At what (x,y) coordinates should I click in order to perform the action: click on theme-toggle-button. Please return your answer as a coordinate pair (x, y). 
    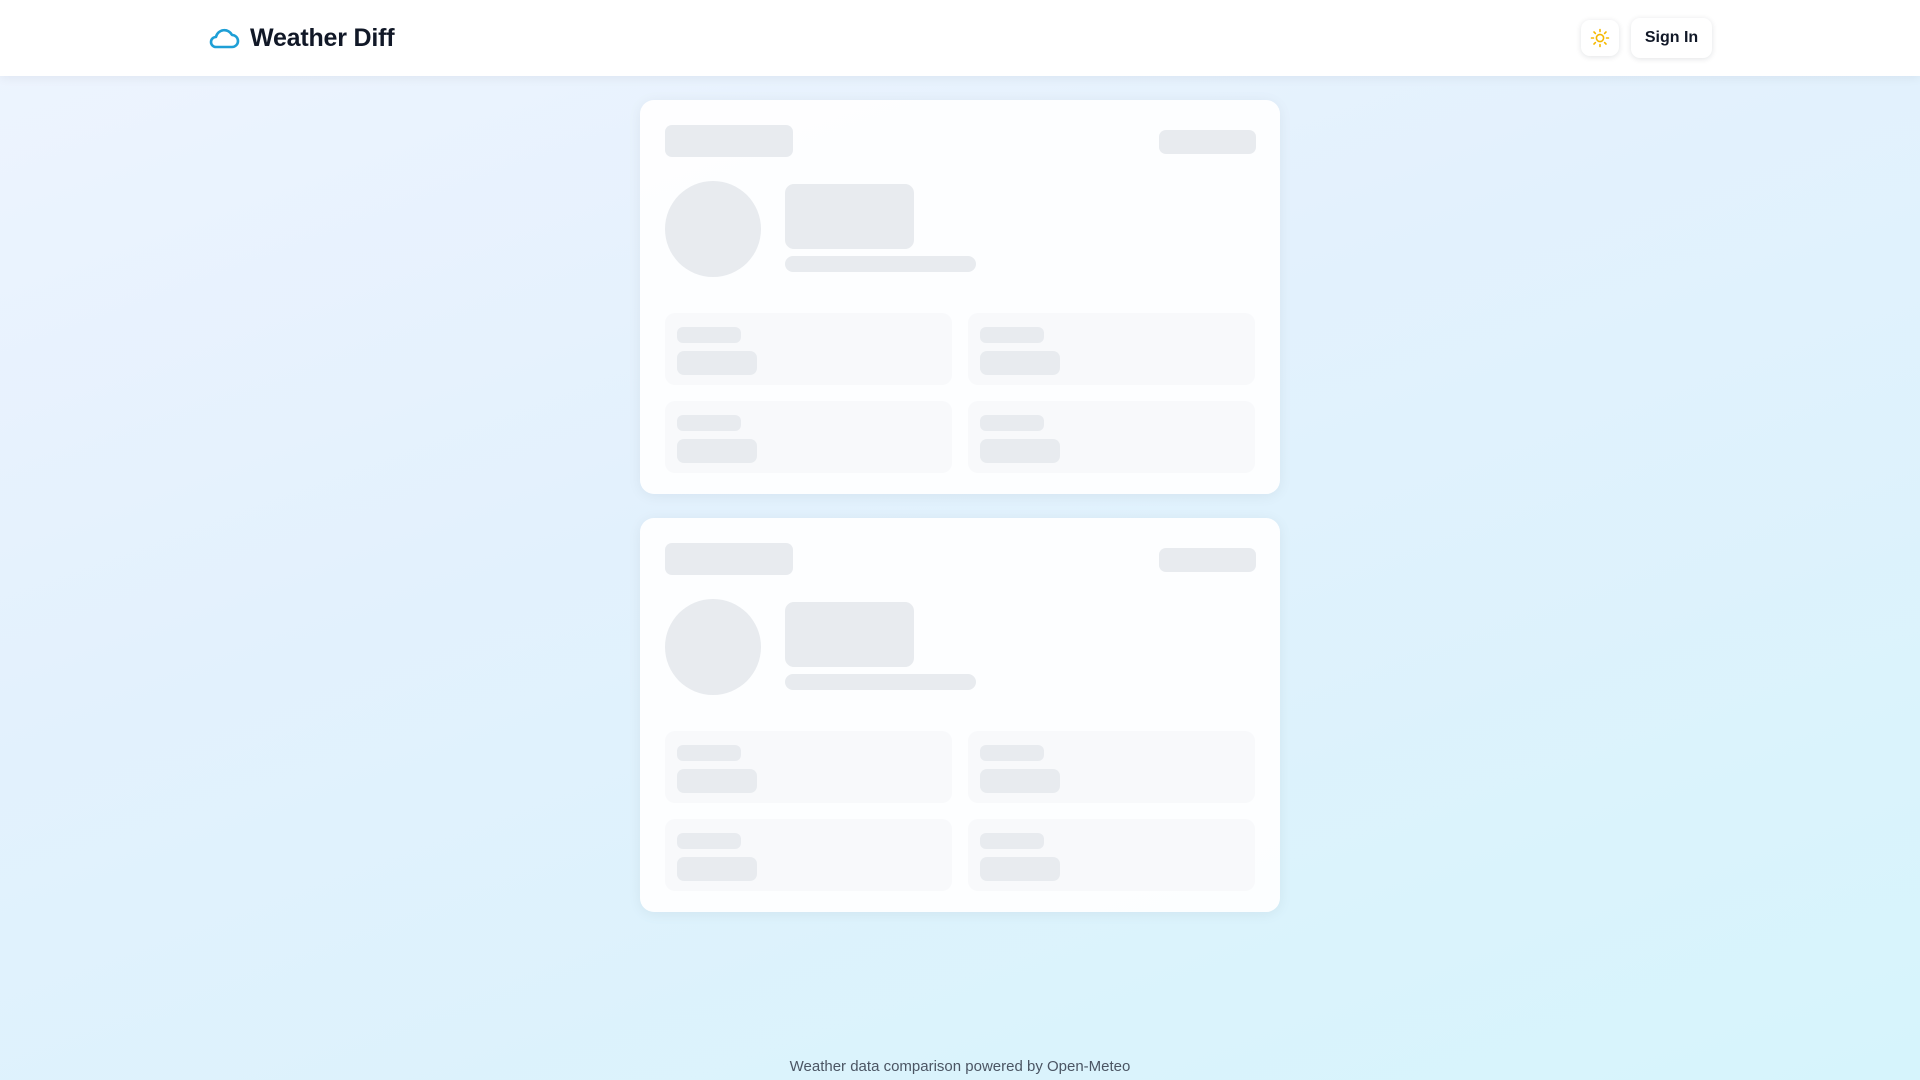
    Looking at the image, I should click on (1600, 38).